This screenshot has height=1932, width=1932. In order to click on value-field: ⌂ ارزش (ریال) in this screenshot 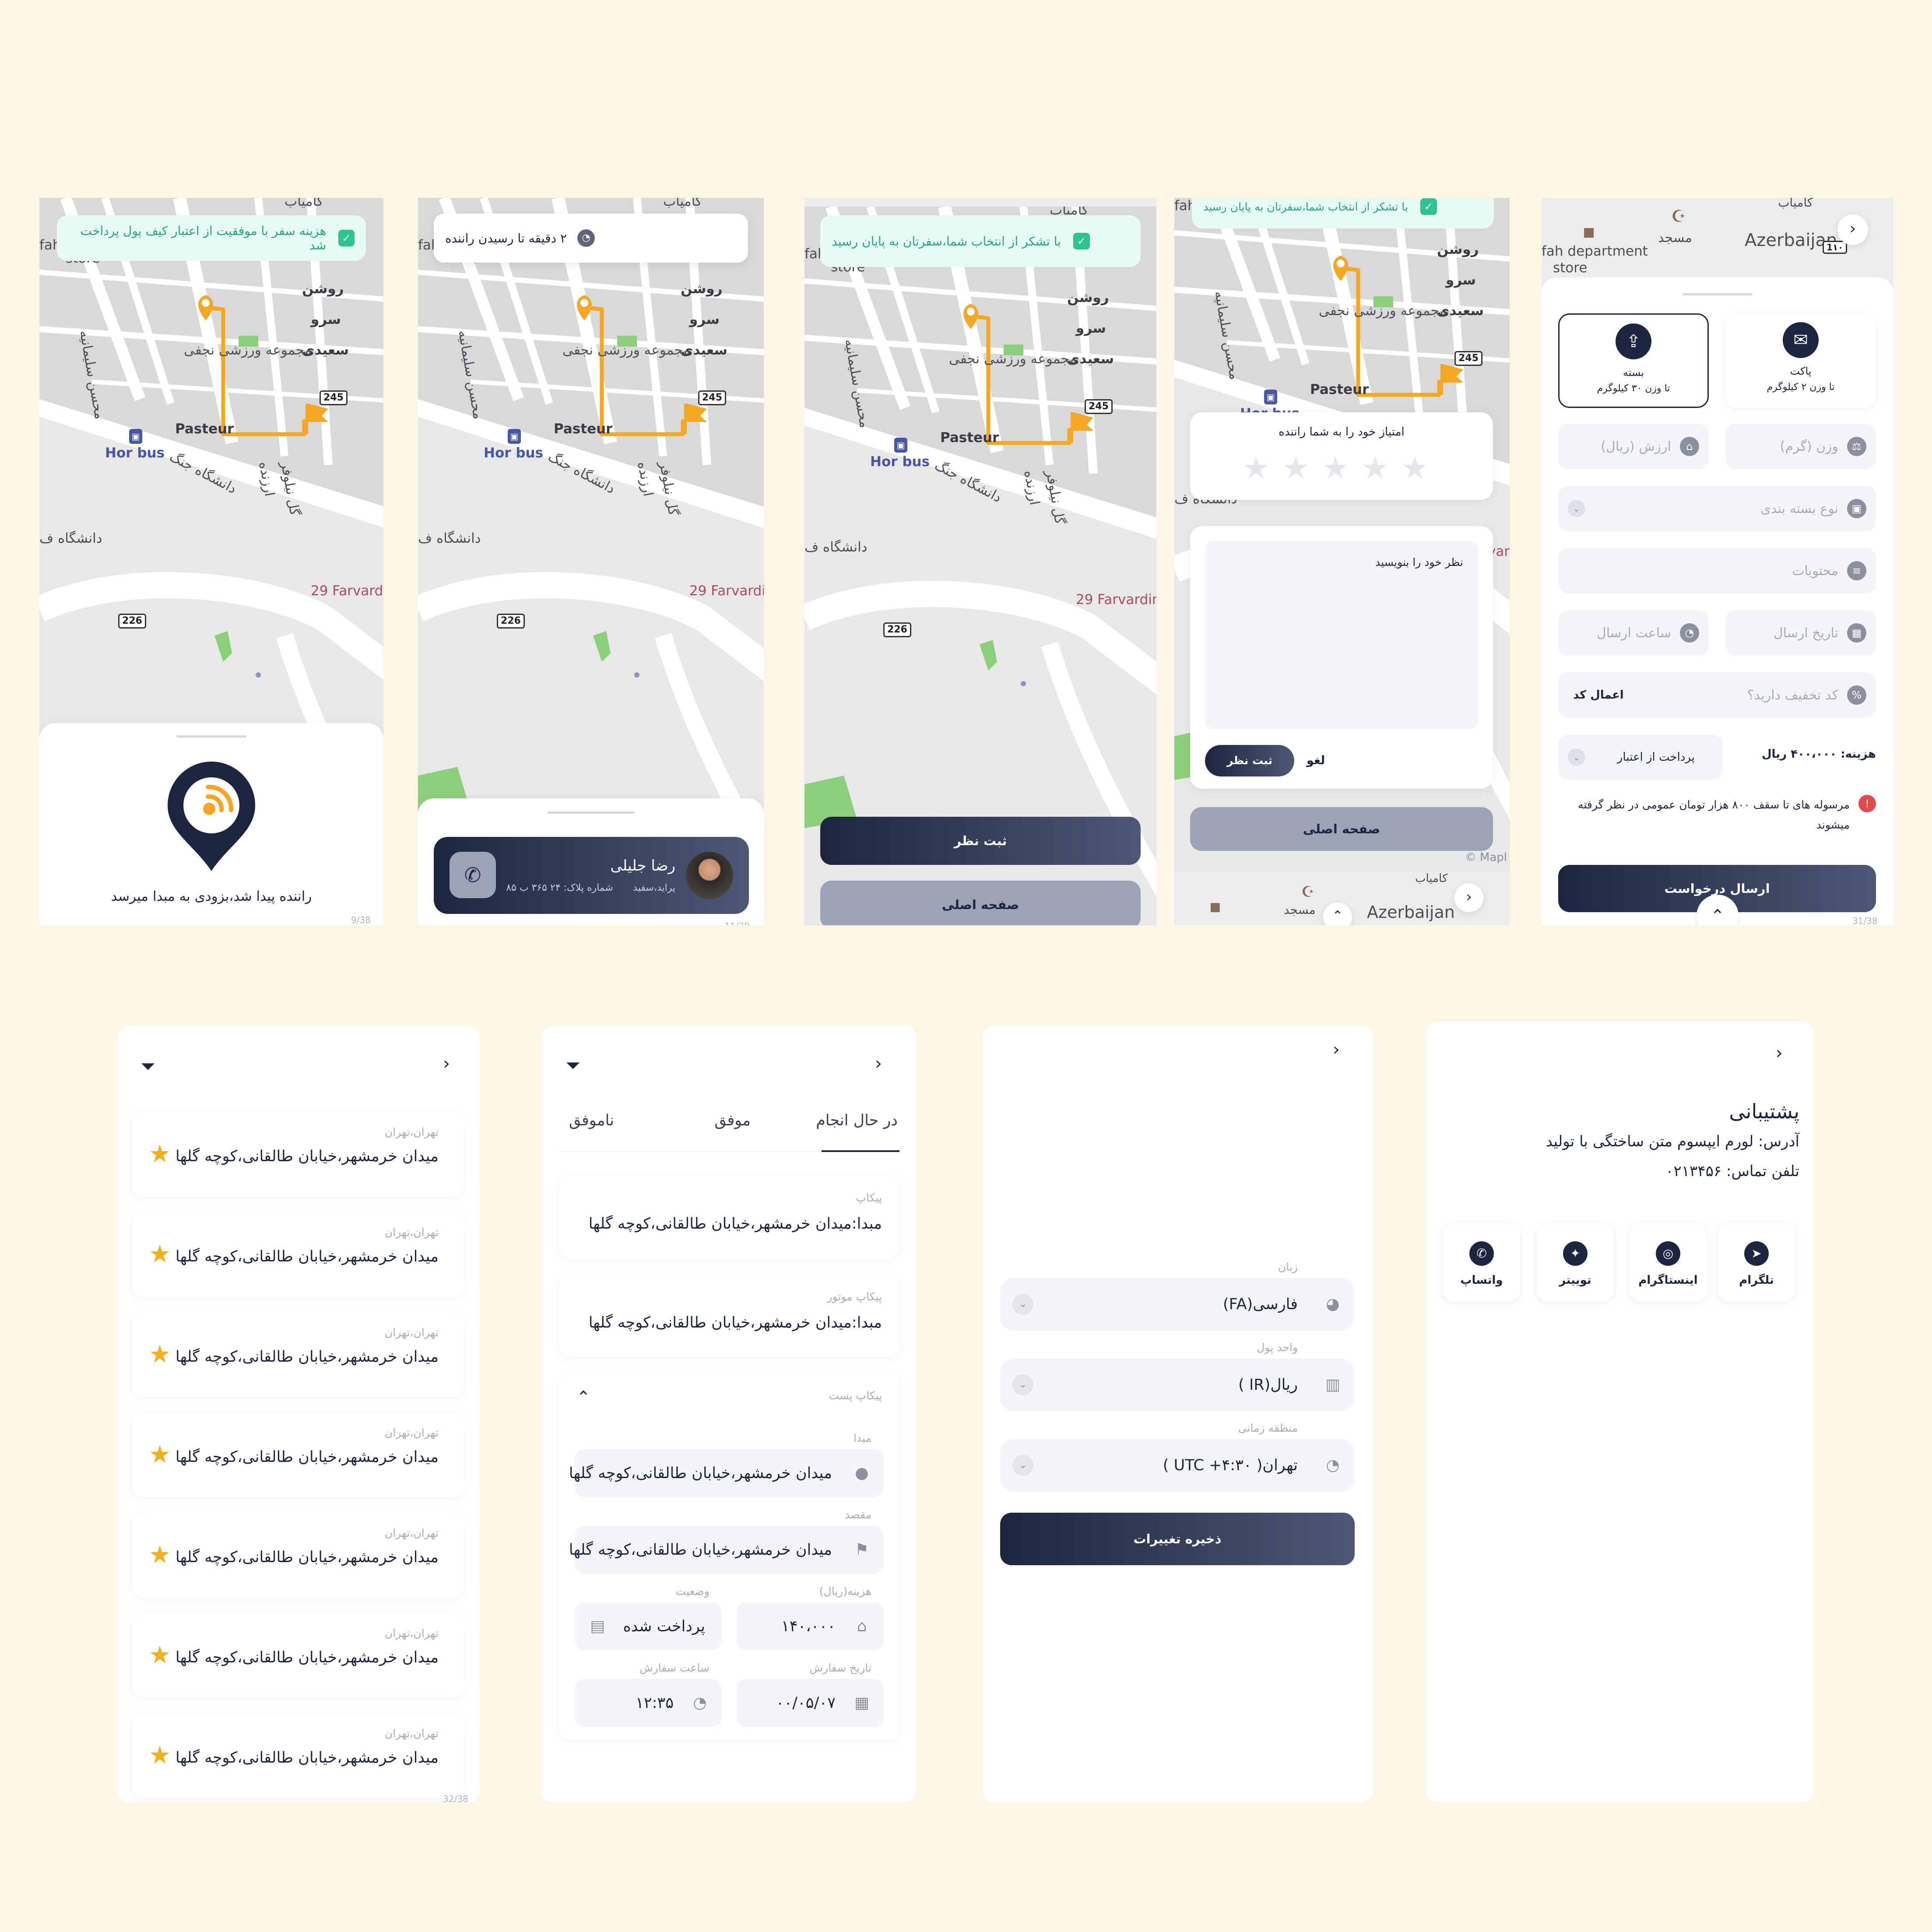, I will do `click(1634, 447)`.